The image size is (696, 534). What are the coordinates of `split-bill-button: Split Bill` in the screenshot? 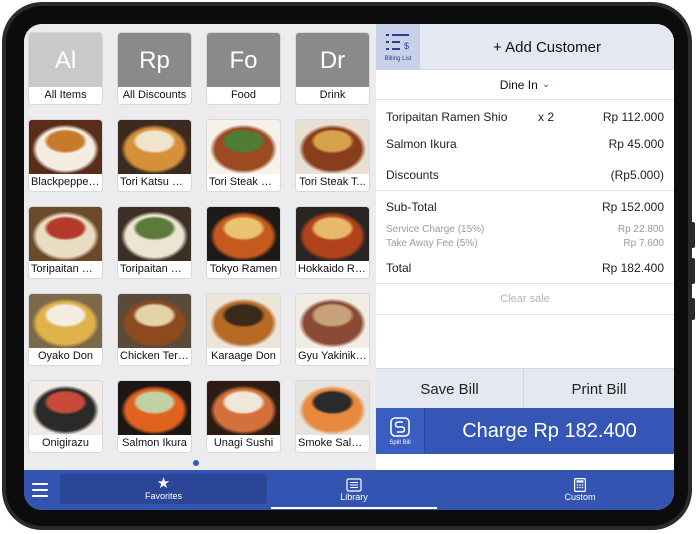 It's located at (400, 431).